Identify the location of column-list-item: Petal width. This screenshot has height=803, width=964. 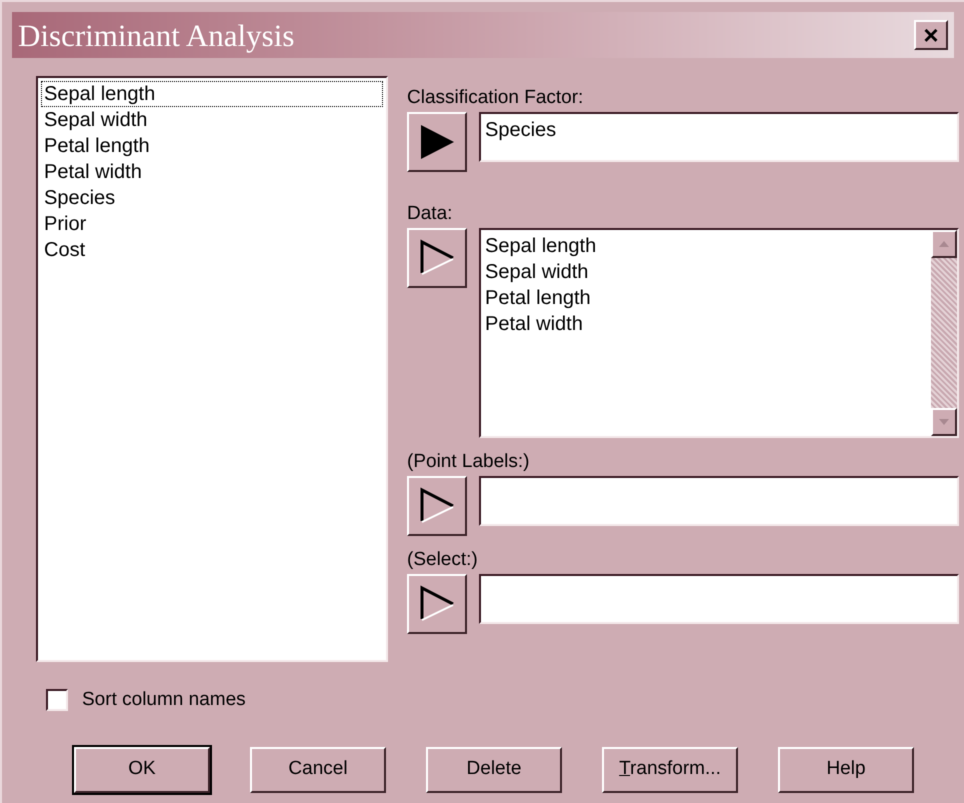
(212, 172).